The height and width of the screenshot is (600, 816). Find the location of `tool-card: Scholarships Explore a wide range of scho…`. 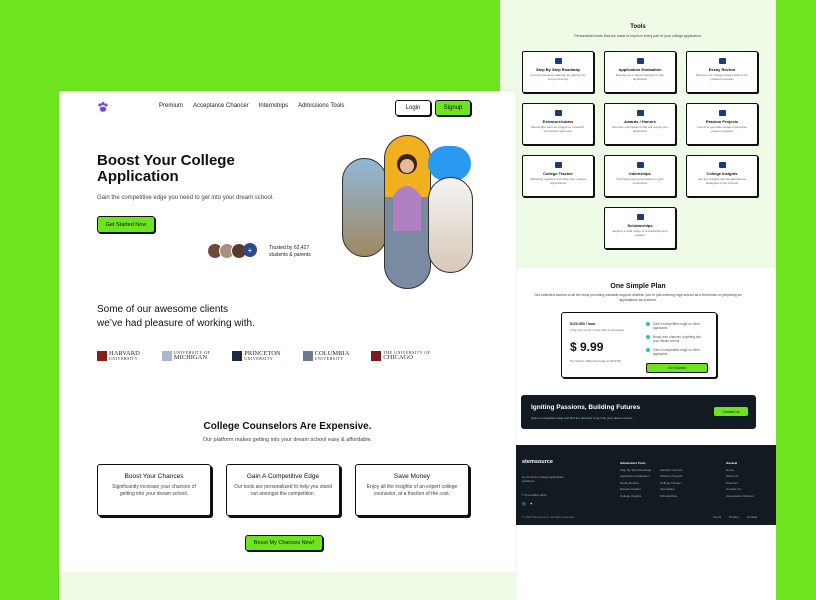

tool-card: Scholarships Explore a wide range of scho… is located at coordinates (640, 228).